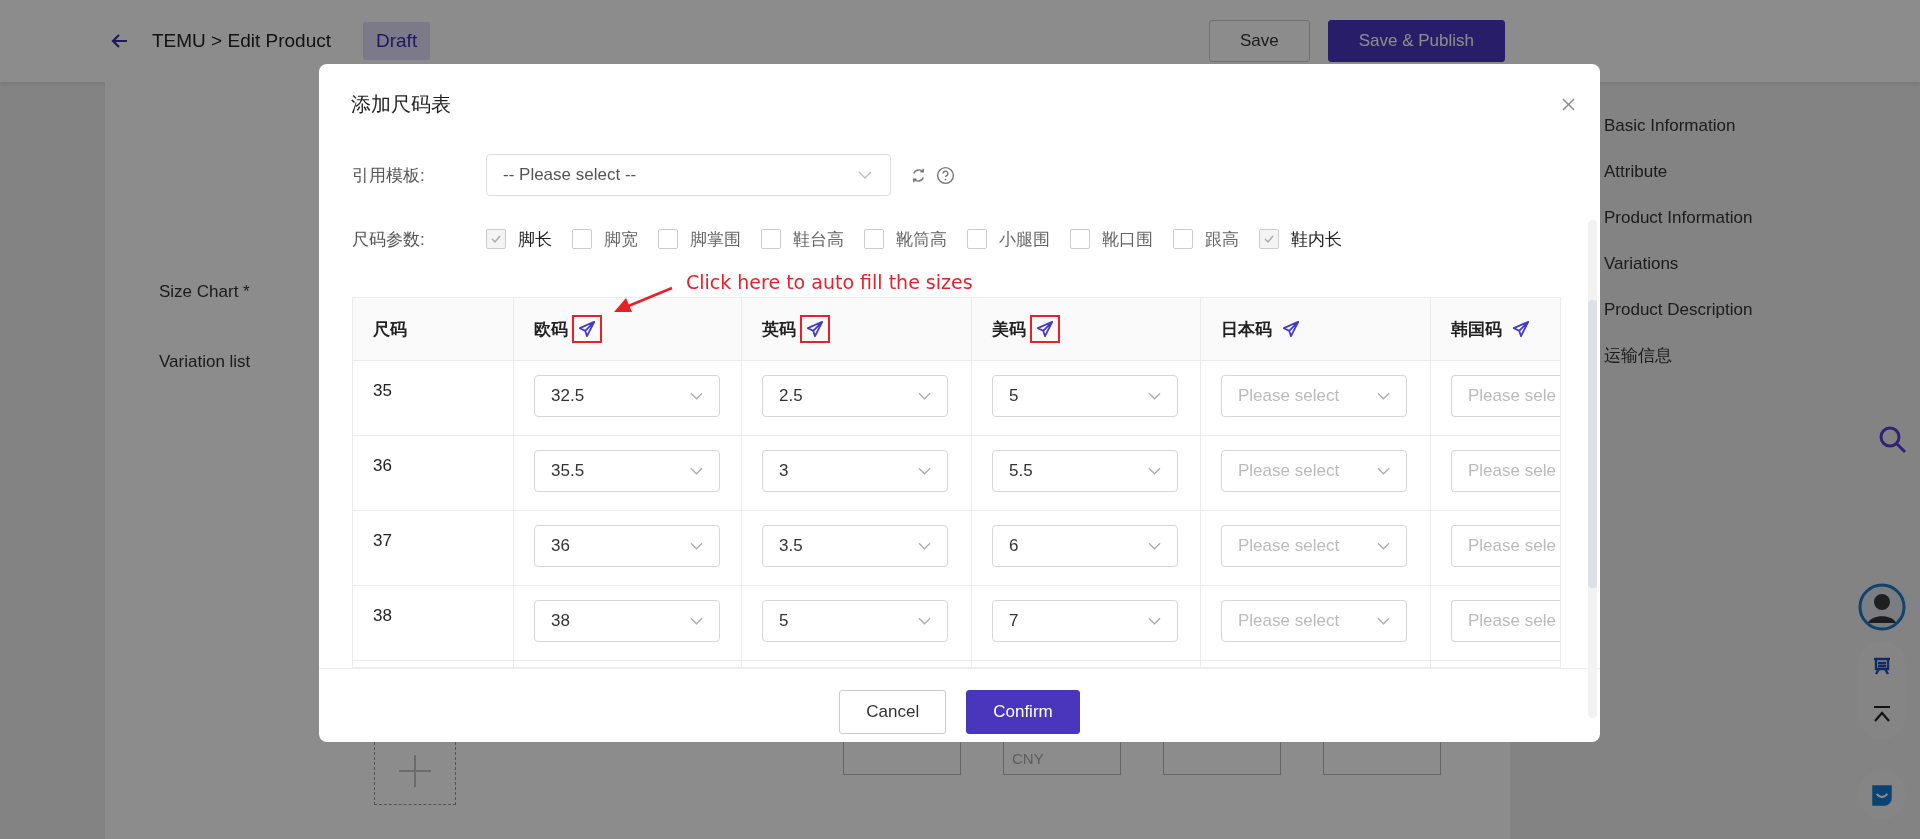  Describe the element at coordinates (855, 396) in the screenshot. I see `size-select: 2.5` at that location.